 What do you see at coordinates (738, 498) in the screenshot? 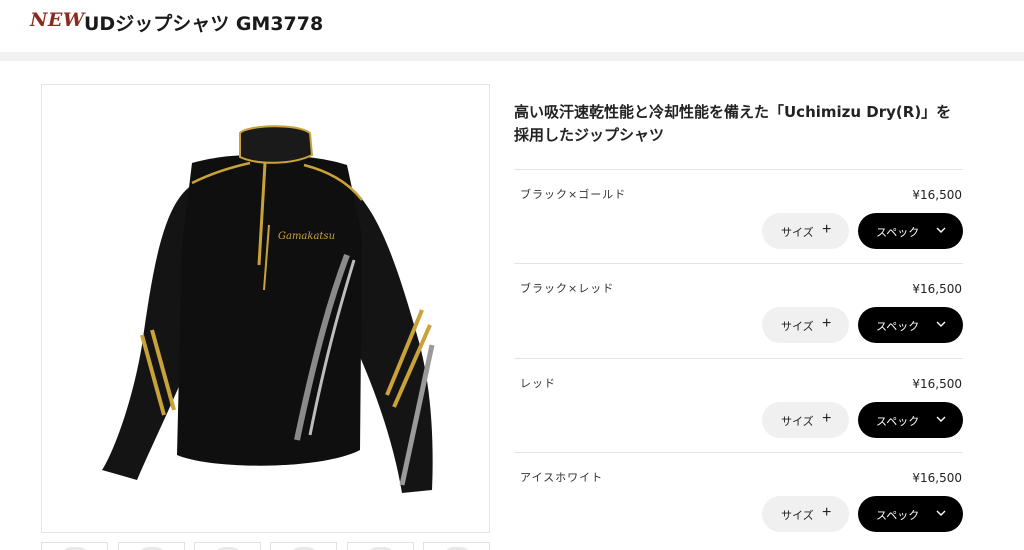
I see `variant-row: アイスホワイト ¥16,500 サイズ + スペック` at bounding box center [738, 498].